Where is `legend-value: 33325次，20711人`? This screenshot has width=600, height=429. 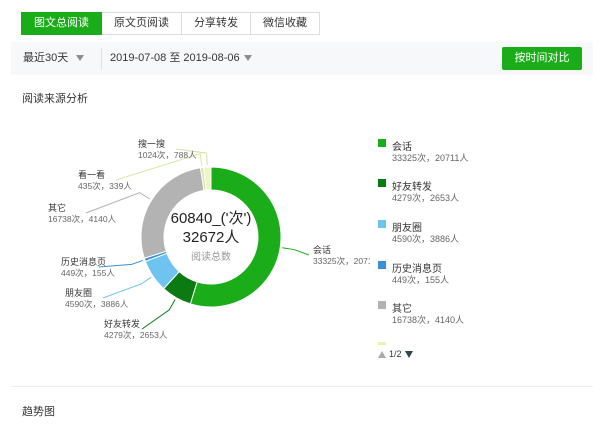
legend-value: 33325次，20711人 is located at coordinates (430, 158).